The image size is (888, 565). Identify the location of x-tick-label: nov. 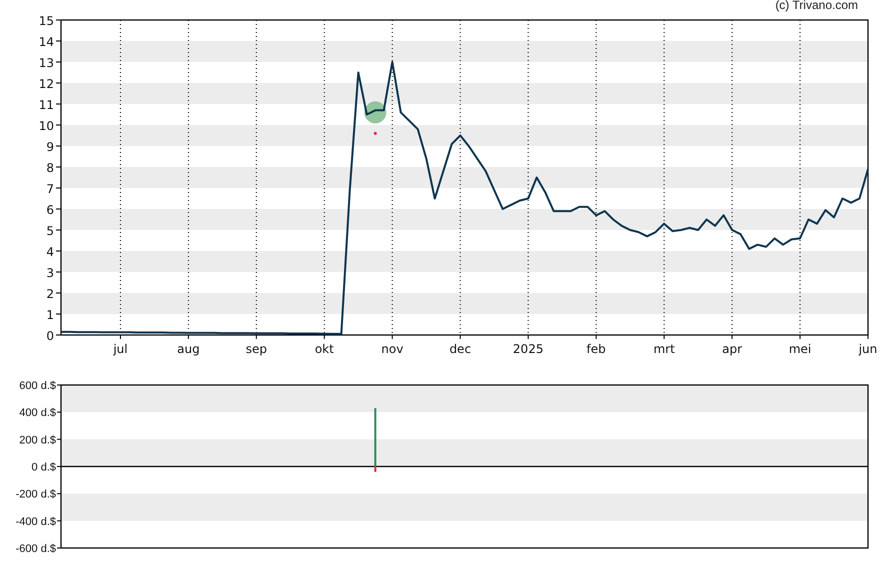
(392, 349).